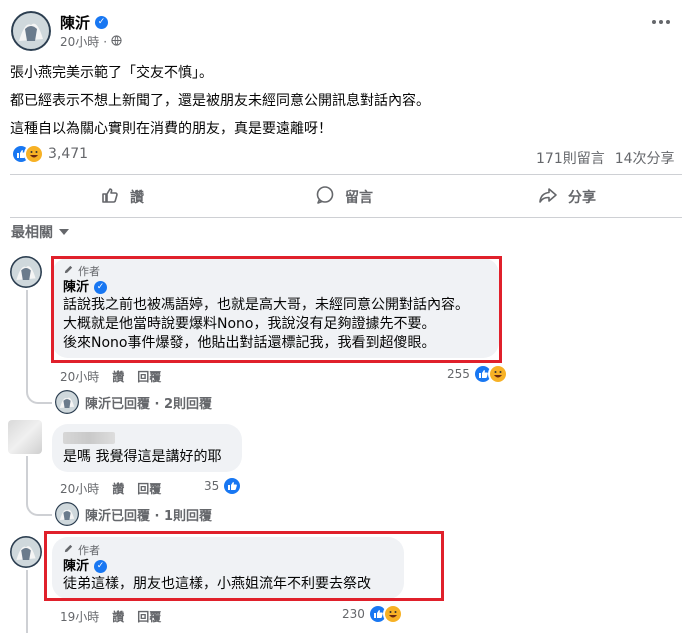  Describe the element at coordinates (32, 233) in the screenshot. I see `sort-label: 最相關` at that location.